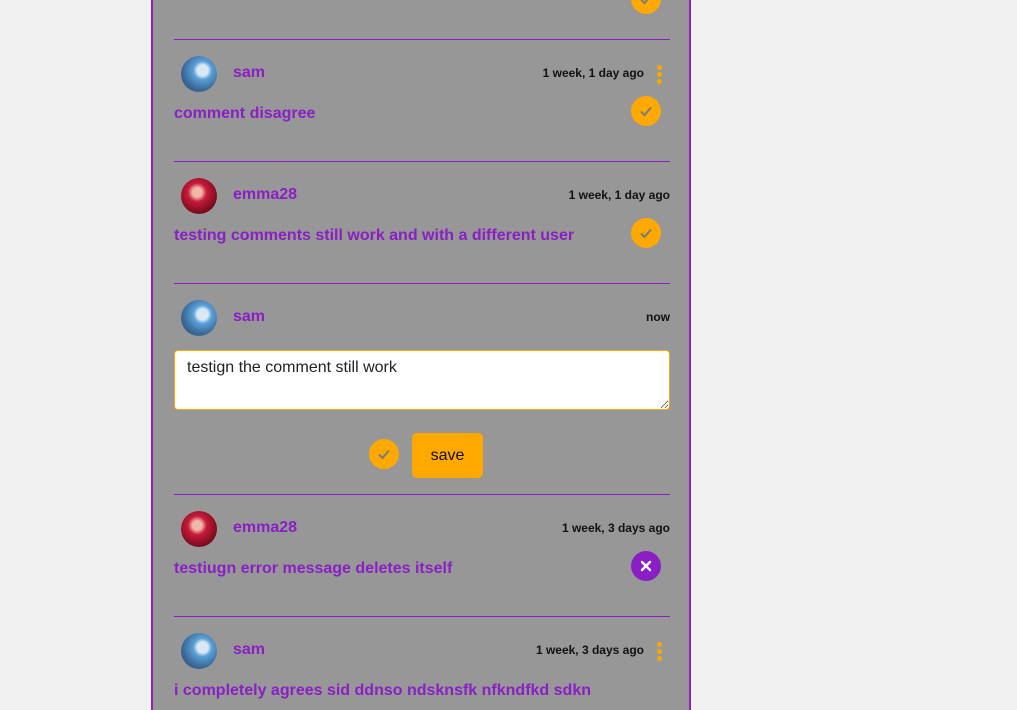  Describe the element at coordinates (245, 113) in the screenshot. I see `comment-text: comment disagree` at that location.